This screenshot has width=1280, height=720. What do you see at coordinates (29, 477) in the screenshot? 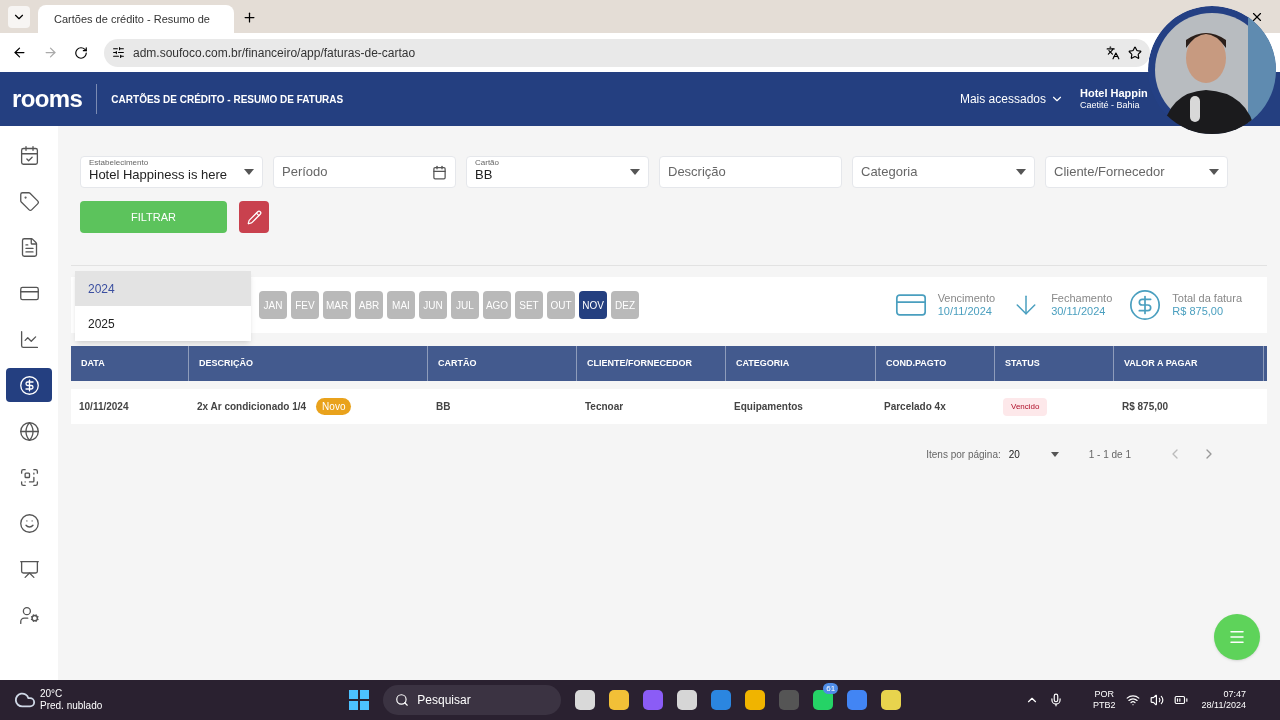
I see `qr-code-icon` at bounding box center [29, 477].